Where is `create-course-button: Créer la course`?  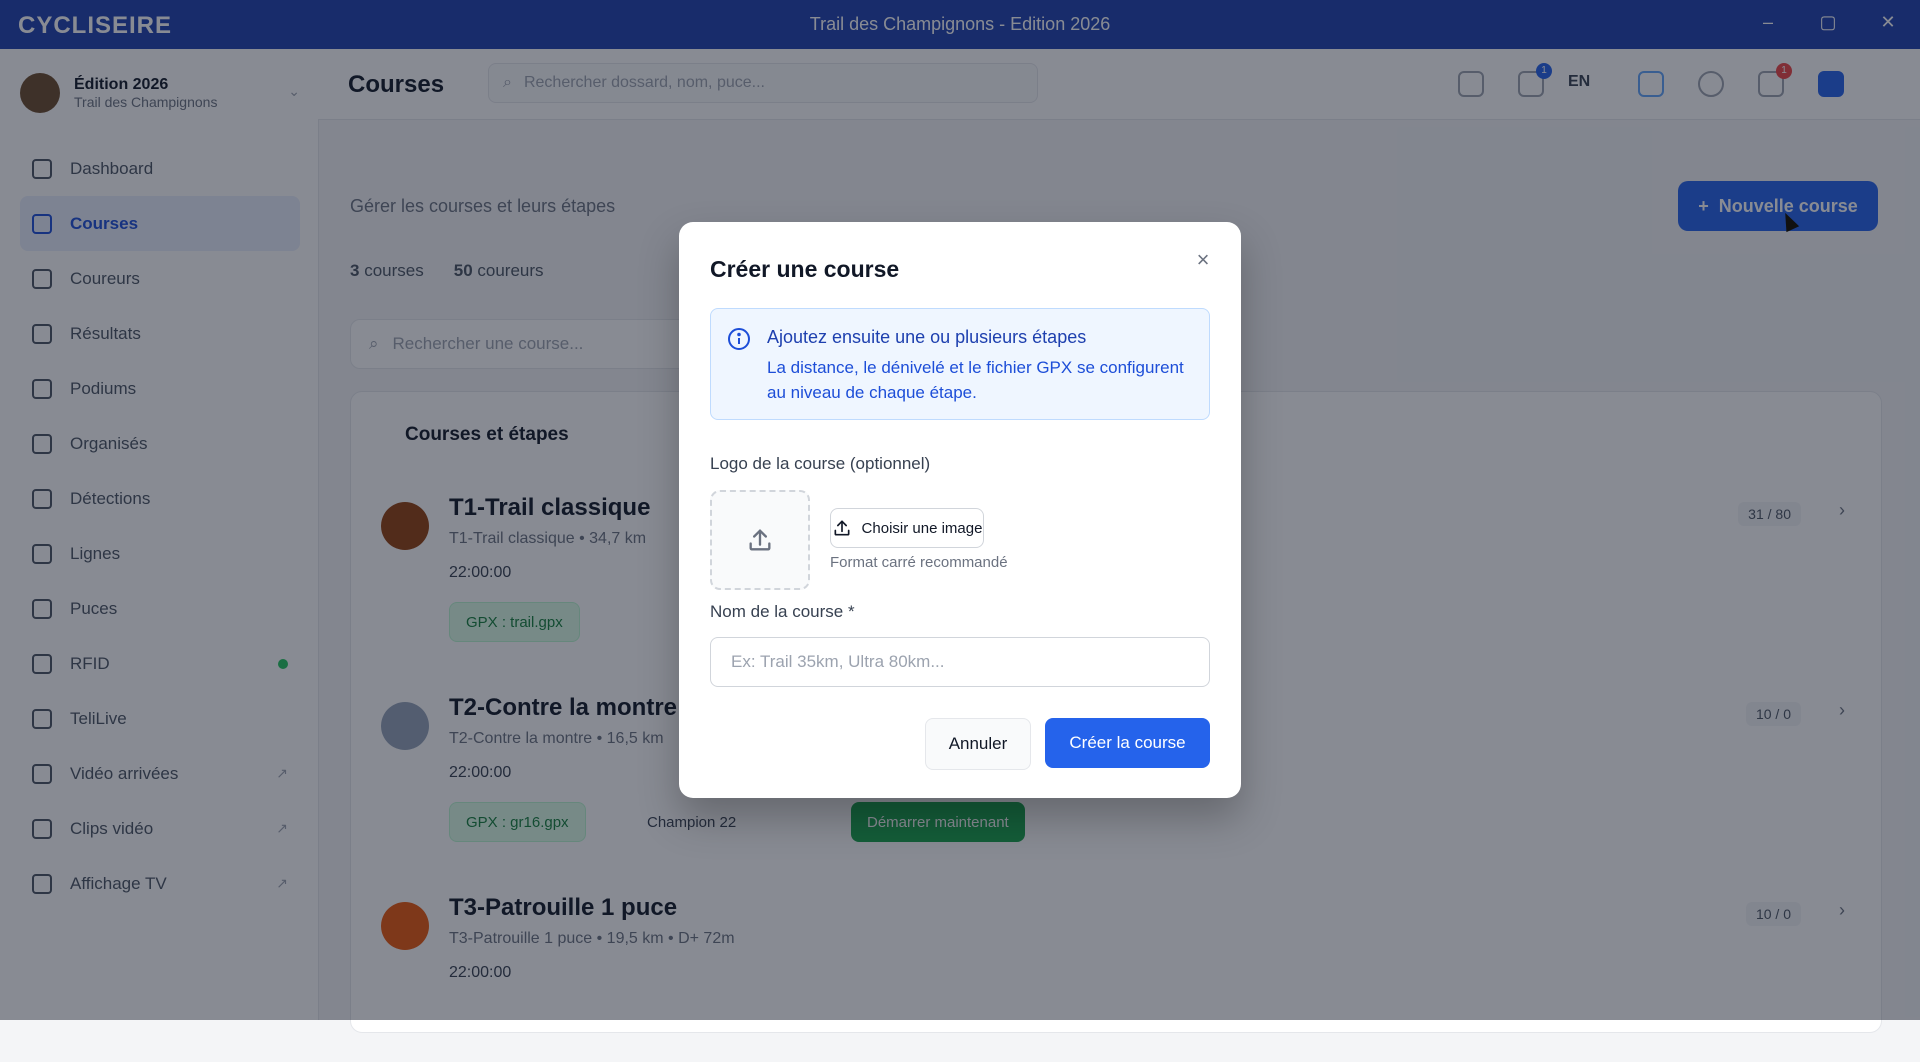
create-course-button: Créer la course is located at coordinates (1127, 743).